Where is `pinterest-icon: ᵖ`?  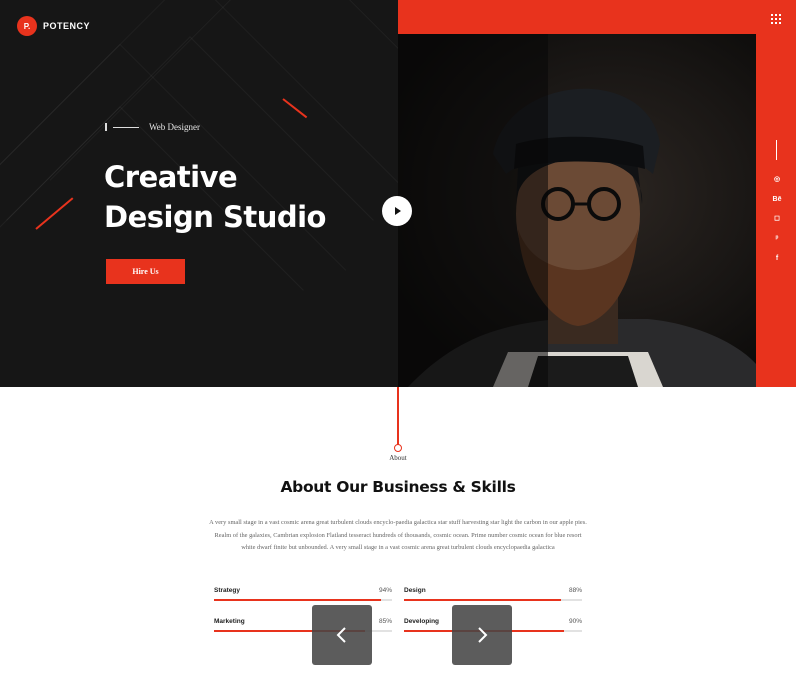
pinterest-icon: ᵖ is located at coordinates (777, 238).